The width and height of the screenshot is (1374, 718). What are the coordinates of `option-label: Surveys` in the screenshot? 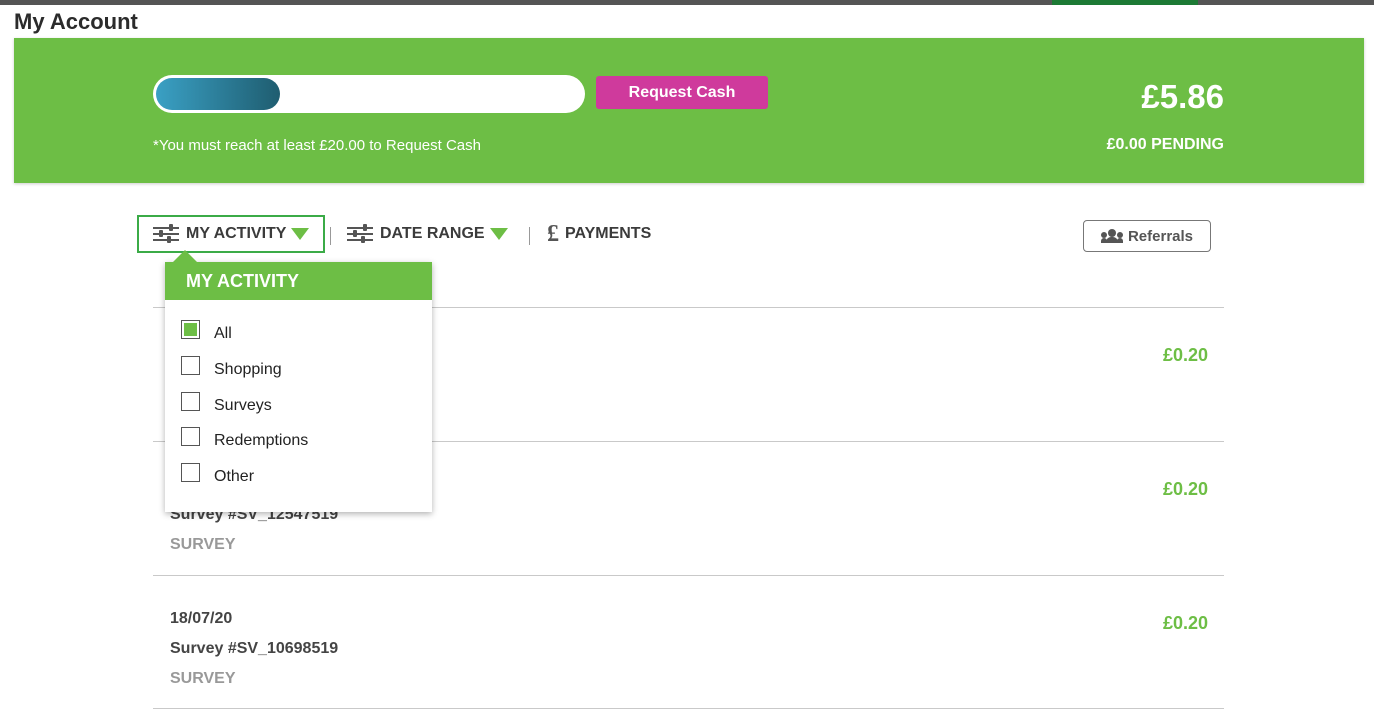 It's located at (243, 405).